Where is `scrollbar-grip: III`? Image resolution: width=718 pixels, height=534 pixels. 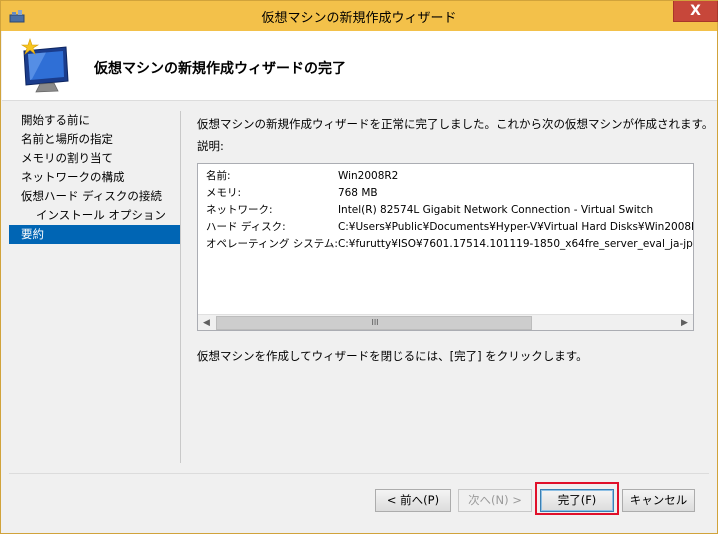
scrollbar-grip: III is located at coordinates (375, 322).